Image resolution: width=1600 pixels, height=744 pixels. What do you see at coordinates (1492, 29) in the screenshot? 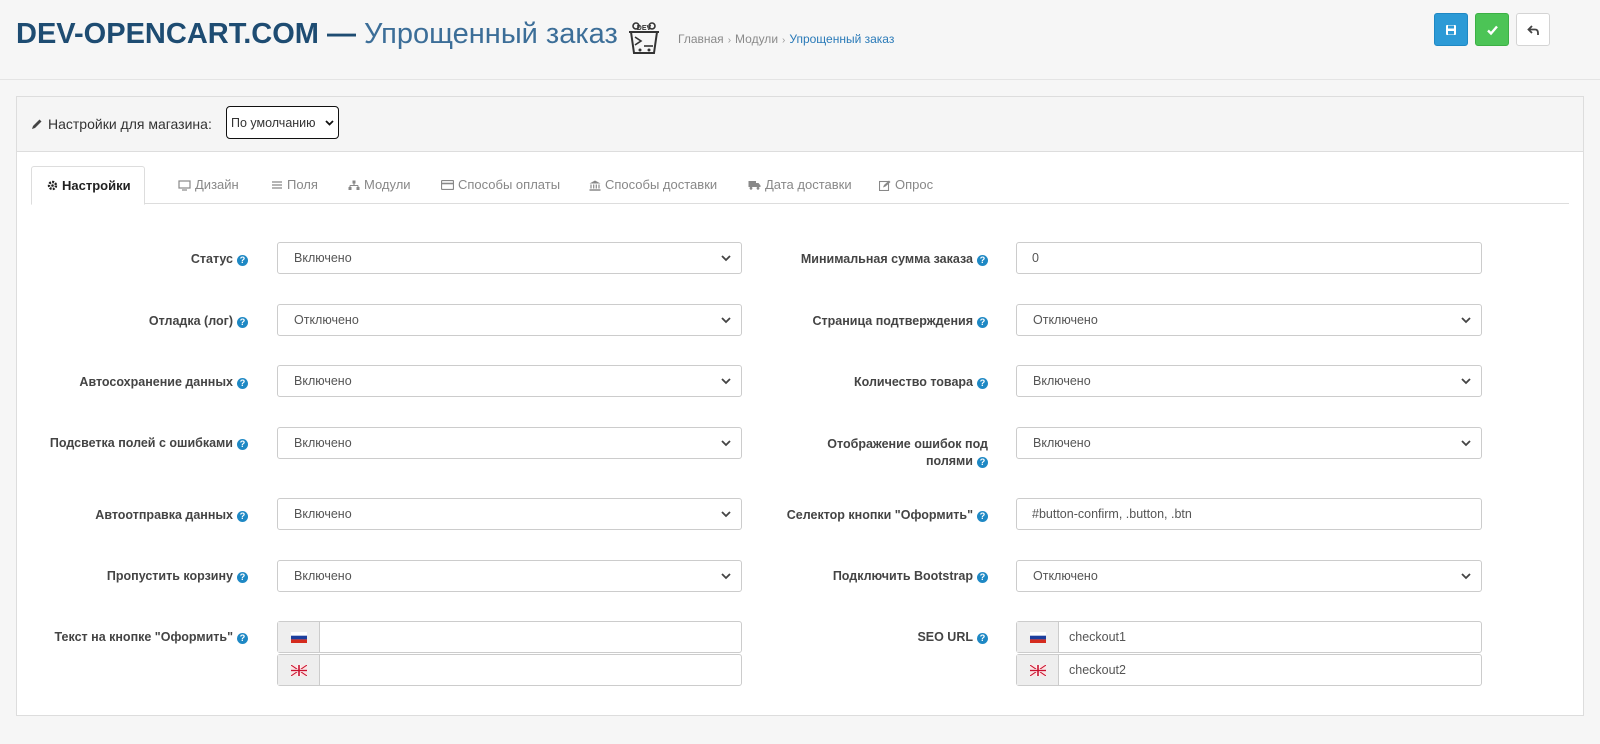
I see `save-and-stay-button` at bounding box center [1492, 29].